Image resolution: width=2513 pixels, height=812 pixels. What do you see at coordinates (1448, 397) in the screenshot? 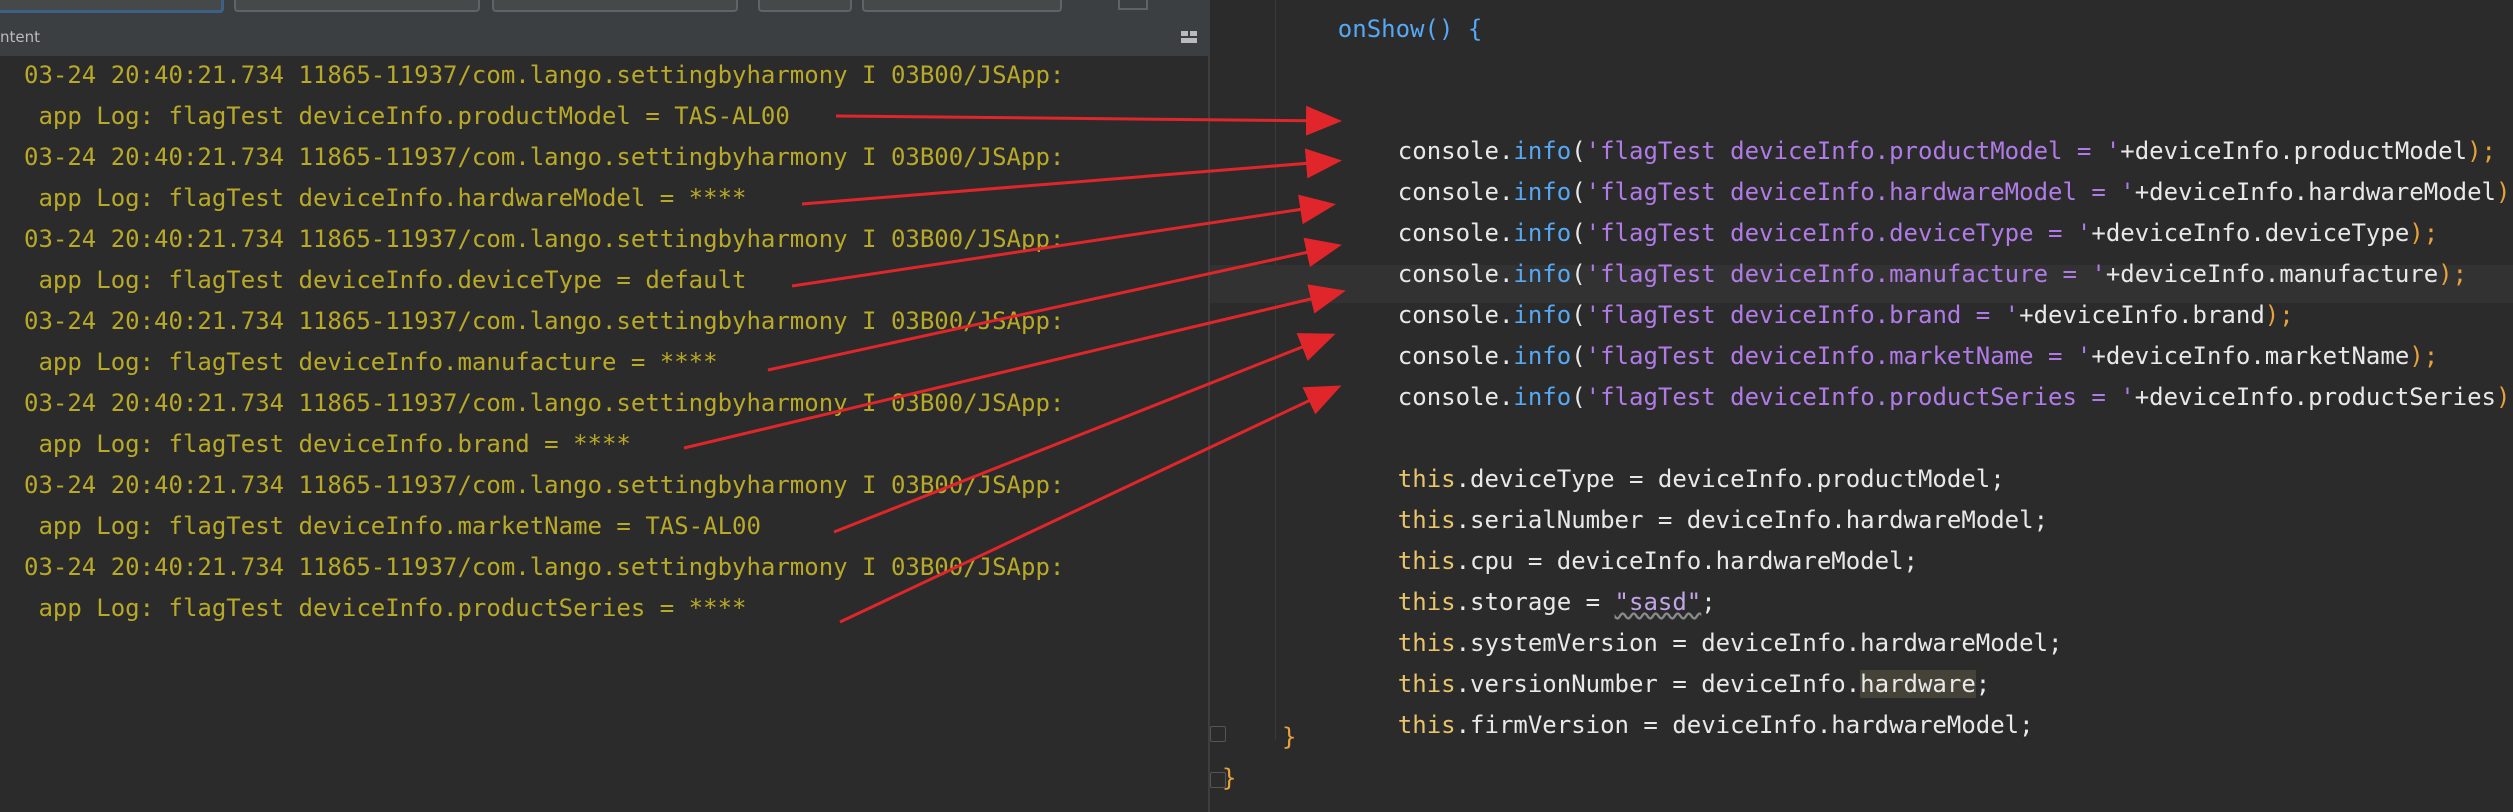
I see `code-obj: console` at bounding box center [1448, 397].